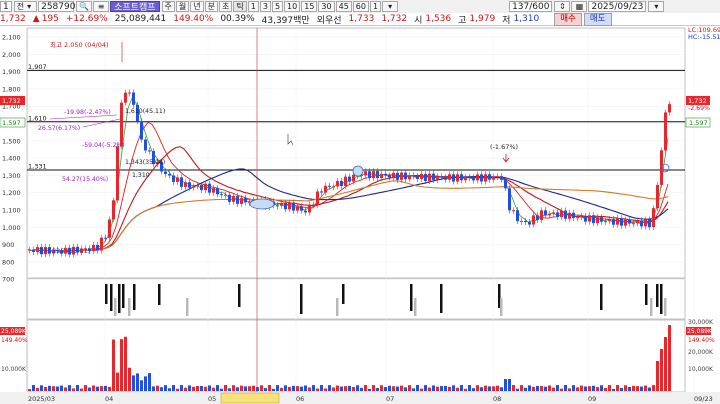  I want to click on period-60: 60, so click(360, 6).